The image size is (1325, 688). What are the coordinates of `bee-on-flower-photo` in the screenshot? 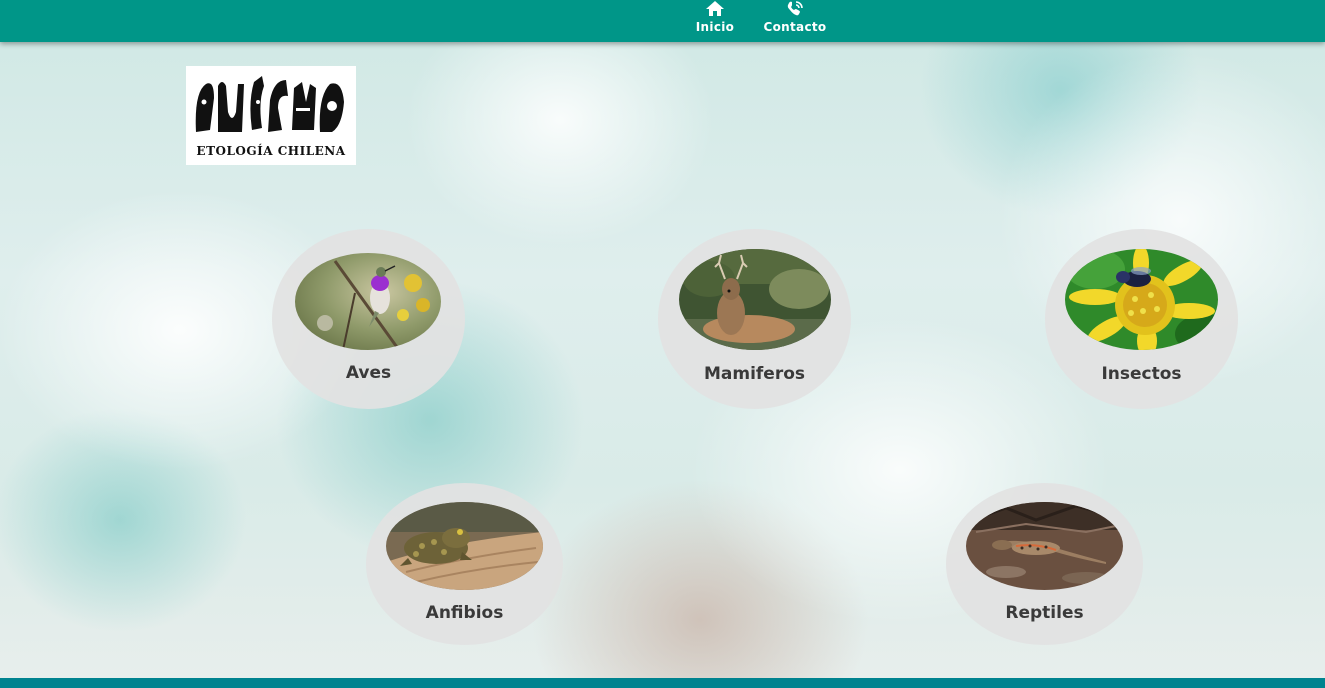 It's located at (1141, 299).